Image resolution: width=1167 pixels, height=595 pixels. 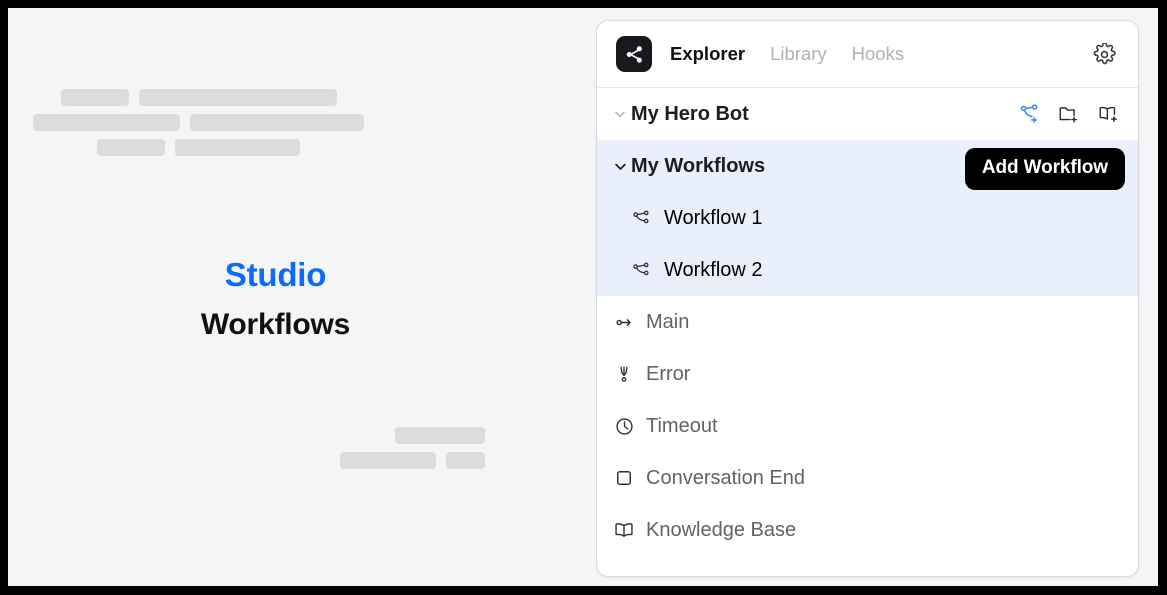 What do you see at coordinates (624, 426) in the screenshot?
I see `clock-icon` at bounding box center [624, 426].